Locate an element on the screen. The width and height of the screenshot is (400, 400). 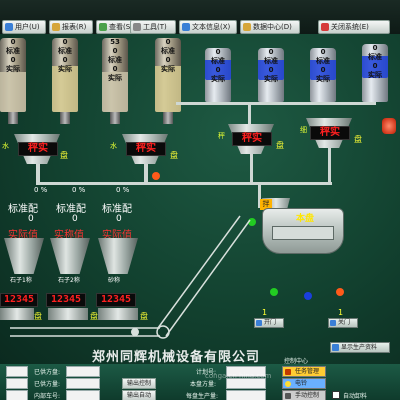
scale-display-right-2: 秤实 is located at coordinates (330, 133).